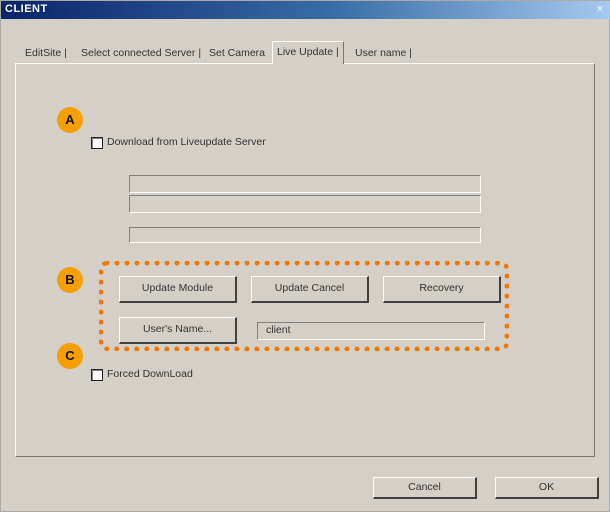 The image size is (610, 512). Describe the element at coordinates (141, 53) in the screenshot. I see `tab-select-connected-server: Select connected Server |` at that location.